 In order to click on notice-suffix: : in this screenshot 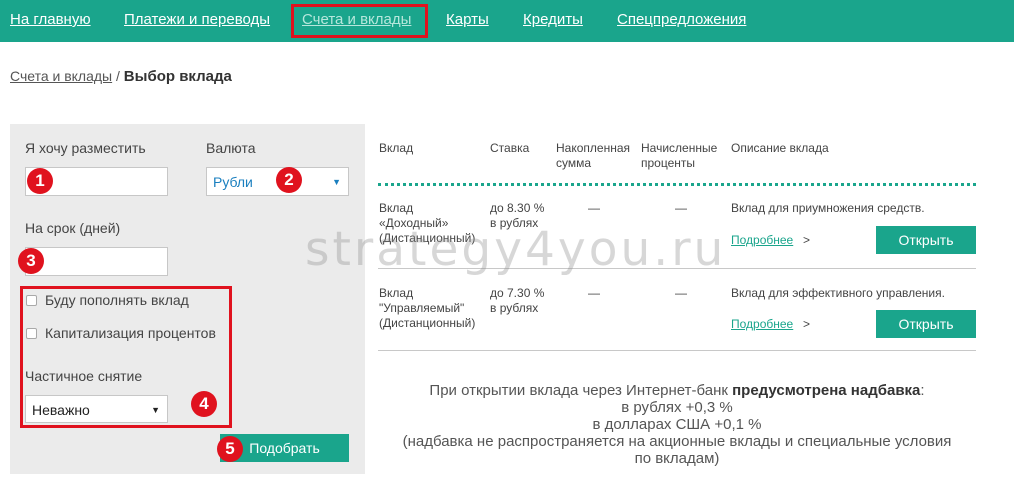, I will do `click(922, 390)`.